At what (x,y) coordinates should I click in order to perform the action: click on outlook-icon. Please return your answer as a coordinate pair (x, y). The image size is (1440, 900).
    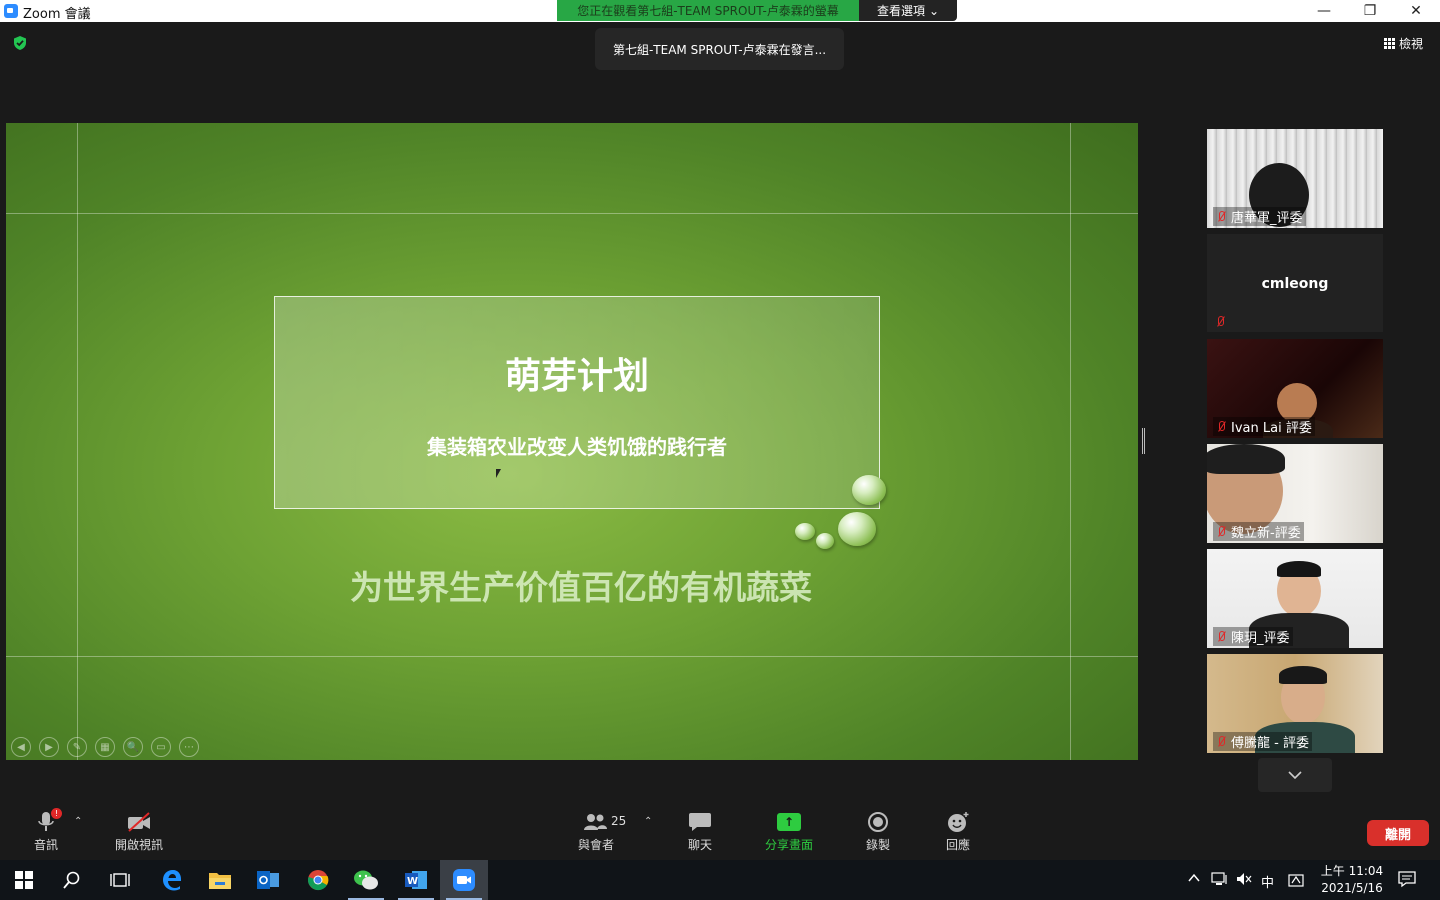
    Looking at the image, I should click on (268, 880).